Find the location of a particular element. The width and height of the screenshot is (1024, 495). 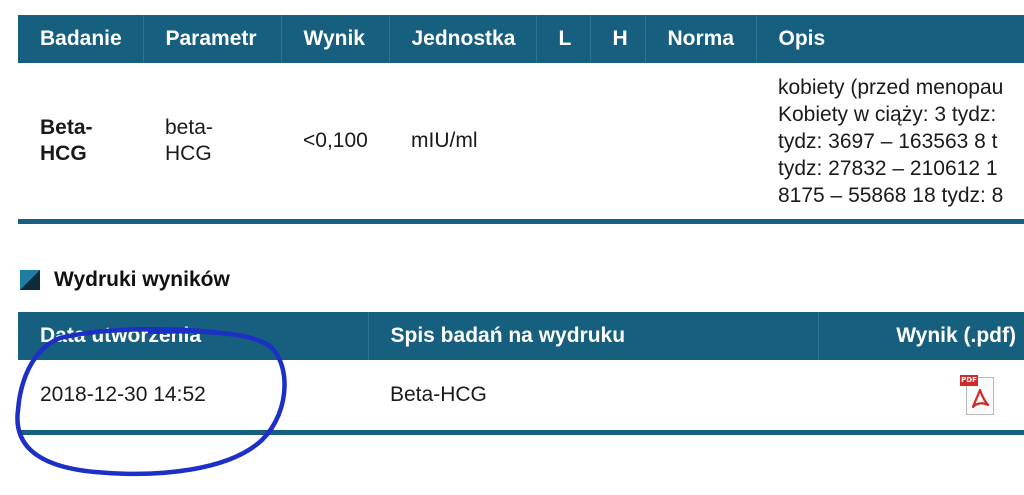

section-title: Wydruki wyników is located at coordinates (142, 279).